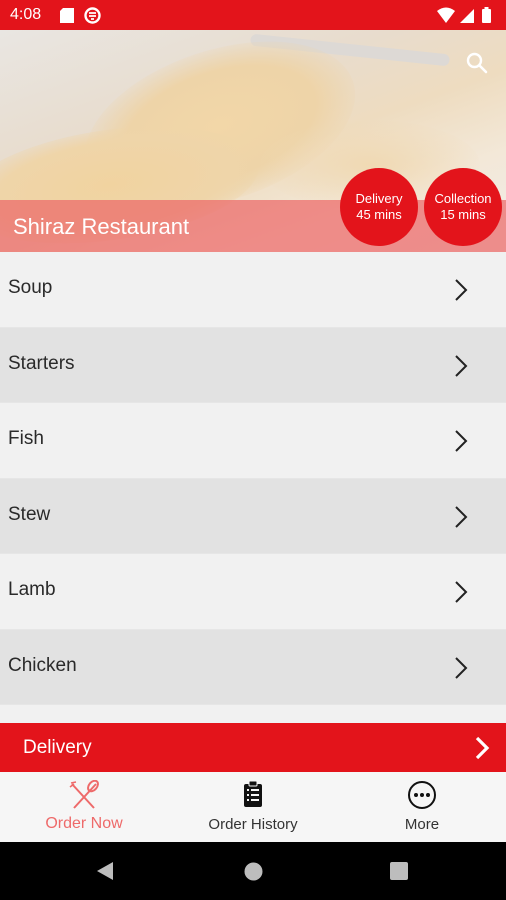 The width and height of the screenshot is (506, 900). I want to click on restaurant-name: Shiraz Restaurant, so click(101, 226).